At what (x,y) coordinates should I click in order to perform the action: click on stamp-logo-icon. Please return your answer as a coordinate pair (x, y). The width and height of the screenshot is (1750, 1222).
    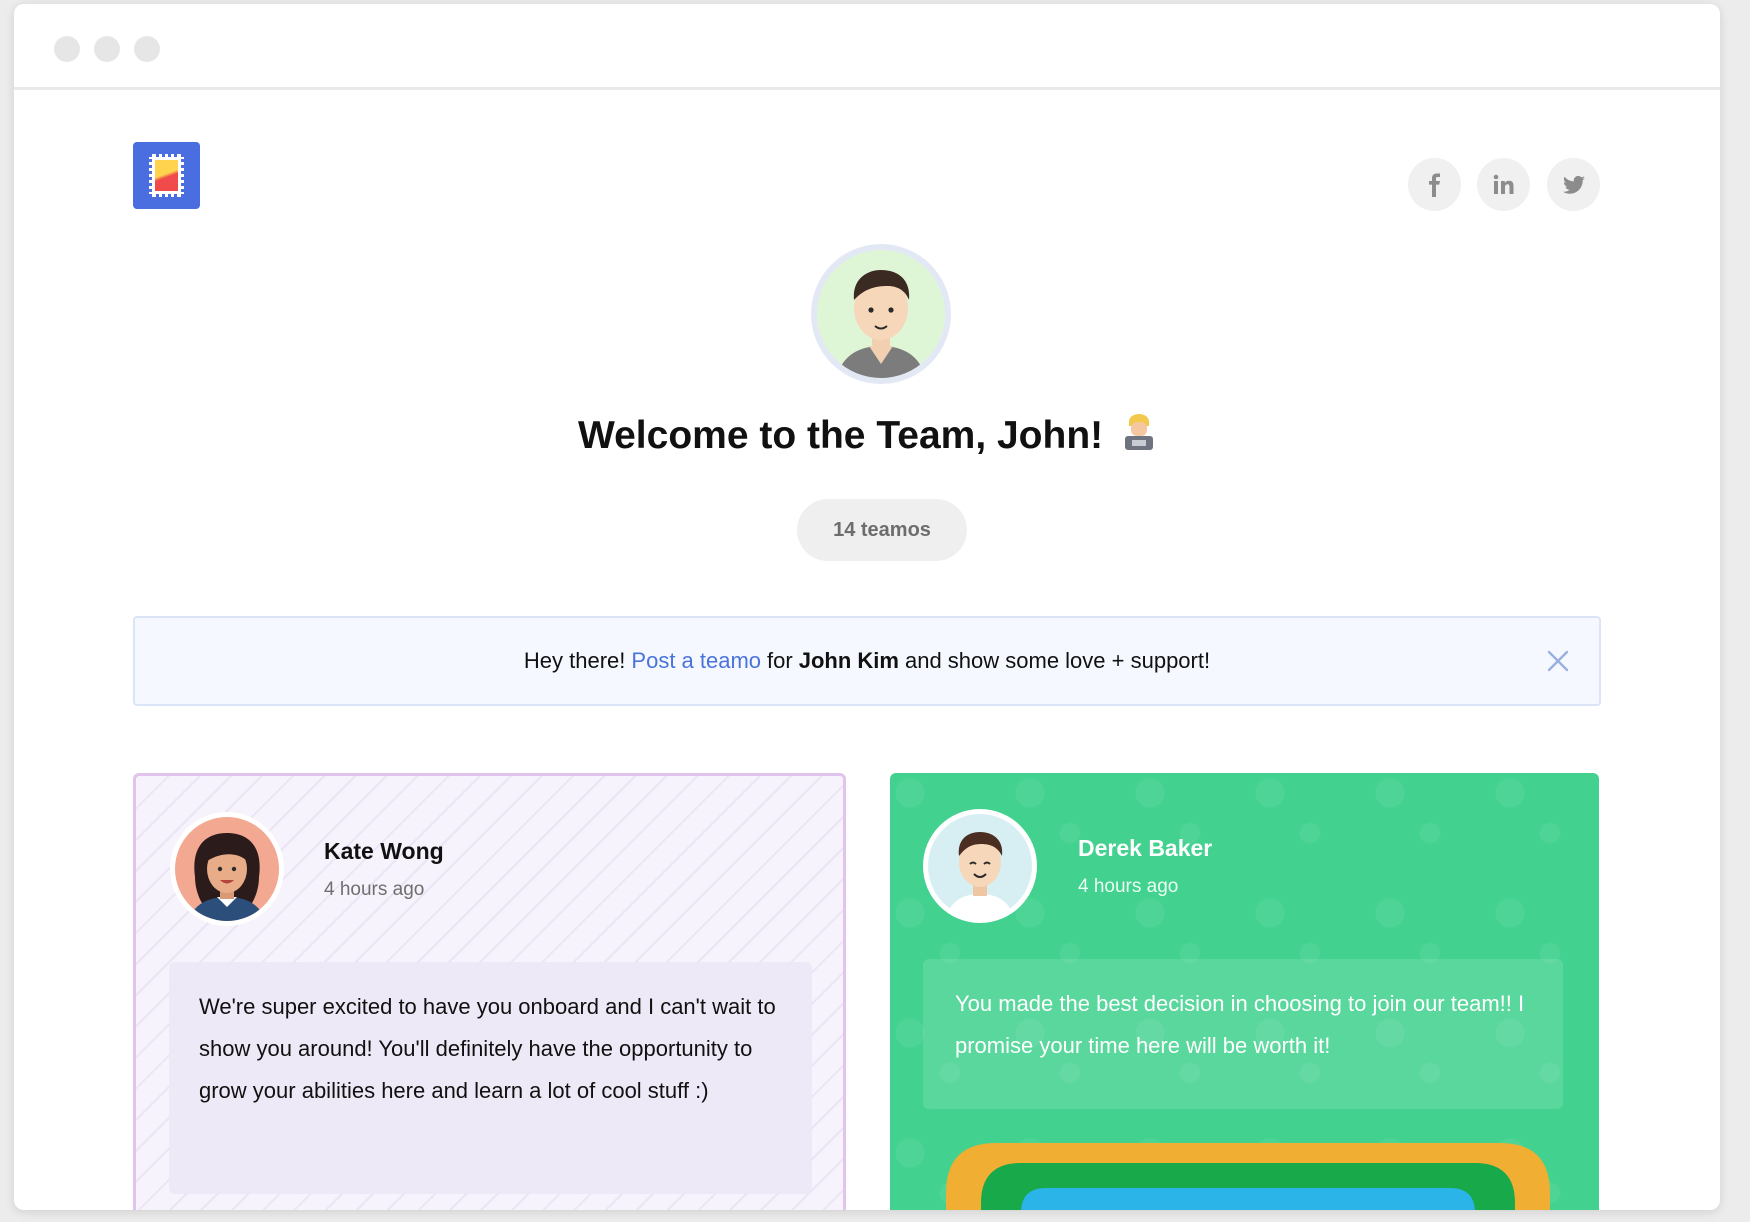
    Looking at the image, I should click on (166, 175).